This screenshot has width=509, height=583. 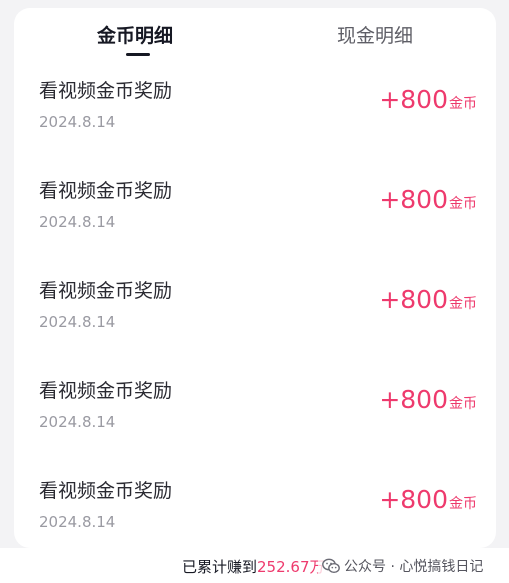 I want to click on watermark-text: 公众号 · 心悦搞钱日记, so click(x=414, y=567).